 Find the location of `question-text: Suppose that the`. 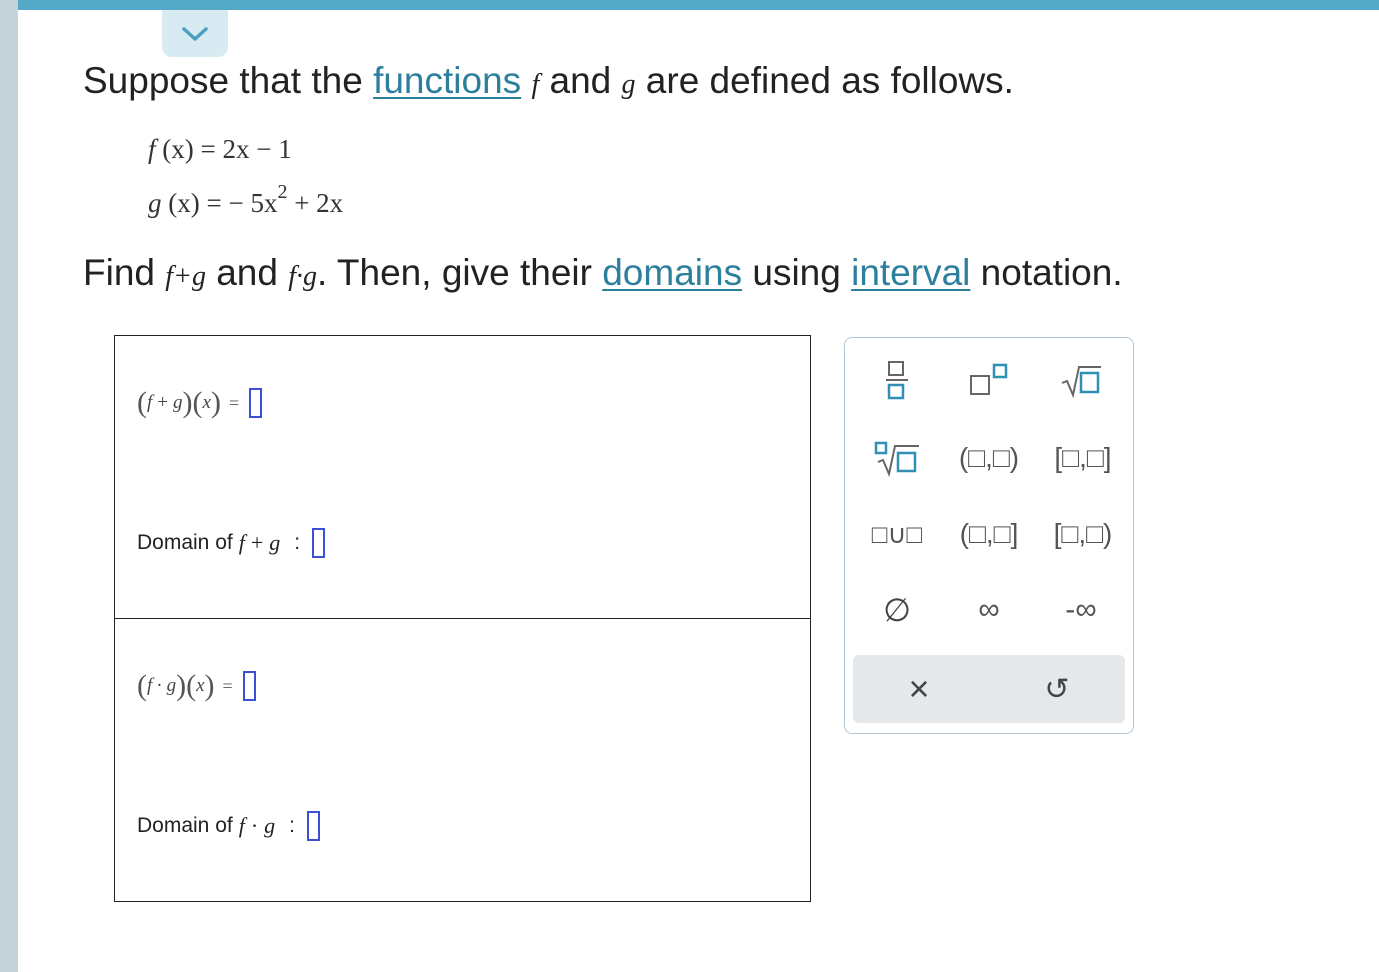

question-text: Suppose that the is located at coordinates (228, 80).